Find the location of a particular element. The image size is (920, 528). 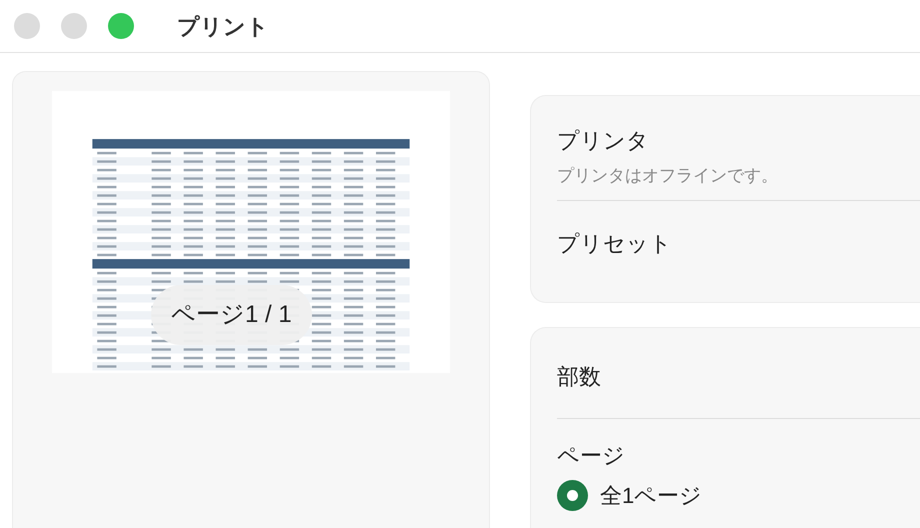

pages-label: ページ is located at coordinates (591, 456).